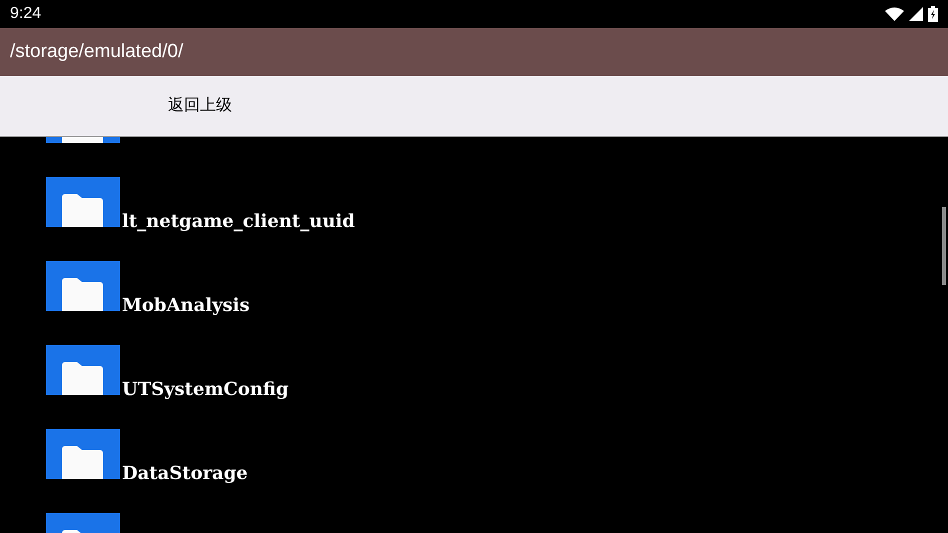 This screenshot has width=948, height=533. What do you see at coordinates (200, 106) in the screenshot?
I see `up-button: 返回上级` at bounding box center [200, 106].